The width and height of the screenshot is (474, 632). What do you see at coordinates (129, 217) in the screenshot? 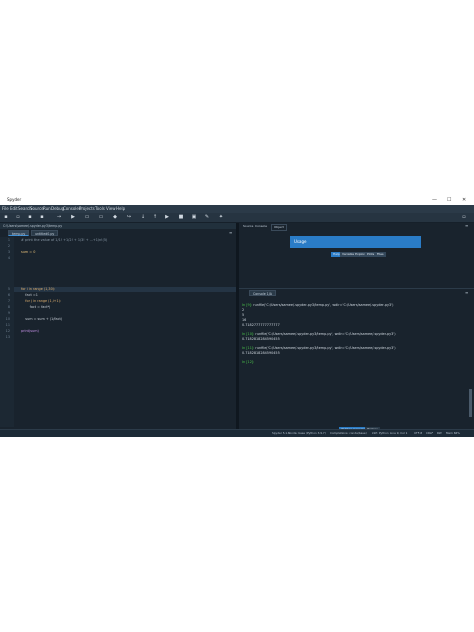
I see `step-icon: ↪` at bounding box center [129, 217].